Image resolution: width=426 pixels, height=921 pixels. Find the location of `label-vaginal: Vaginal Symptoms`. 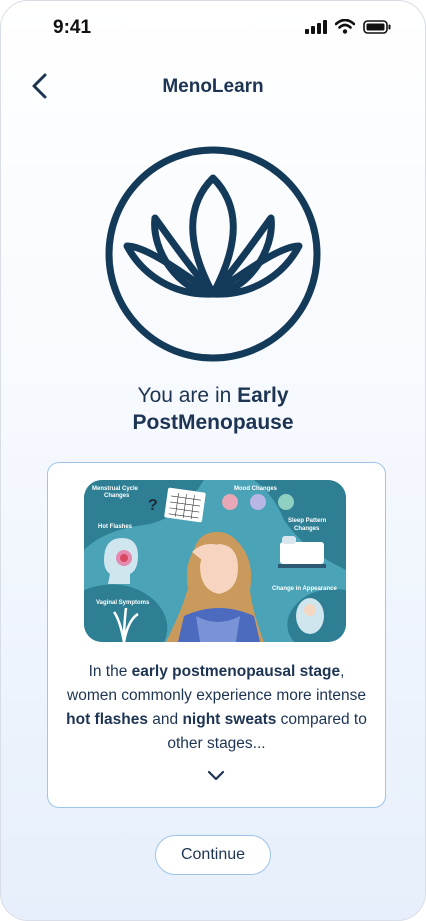

label-vaginal: Vaginal Symptoms is located at coordinates (123, 603).